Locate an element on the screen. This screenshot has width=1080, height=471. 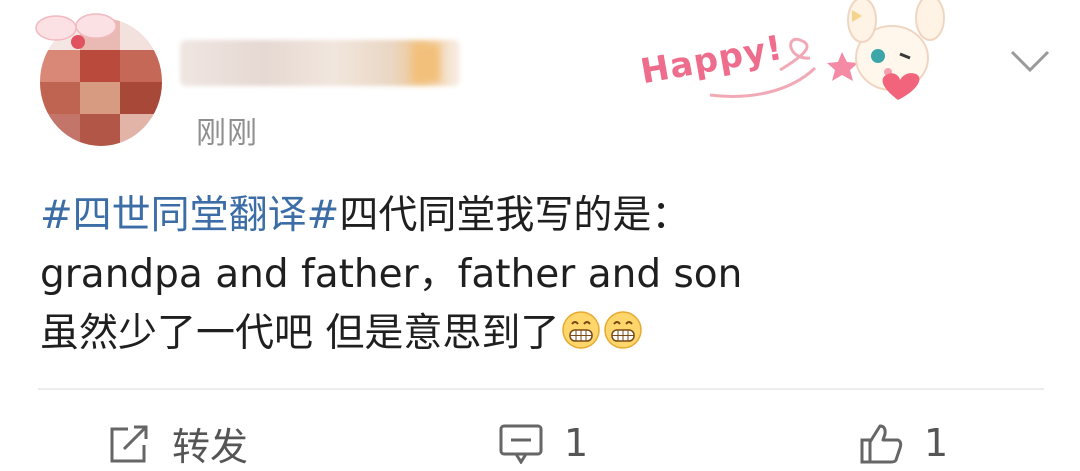
repost-icon is located at coordinates (129, 444).